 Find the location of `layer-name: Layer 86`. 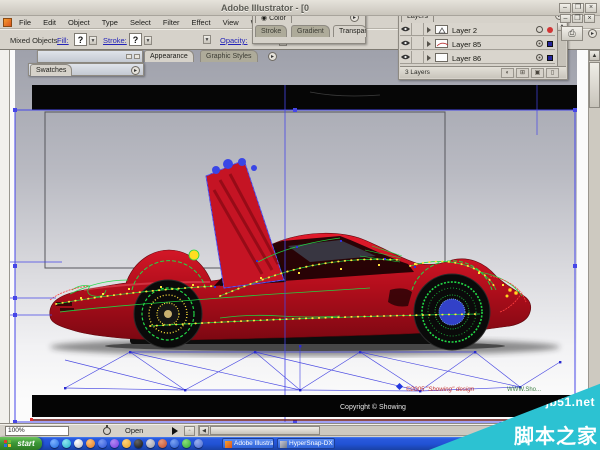

layer-name: Layer 86 is located at coordinates (466, 58).